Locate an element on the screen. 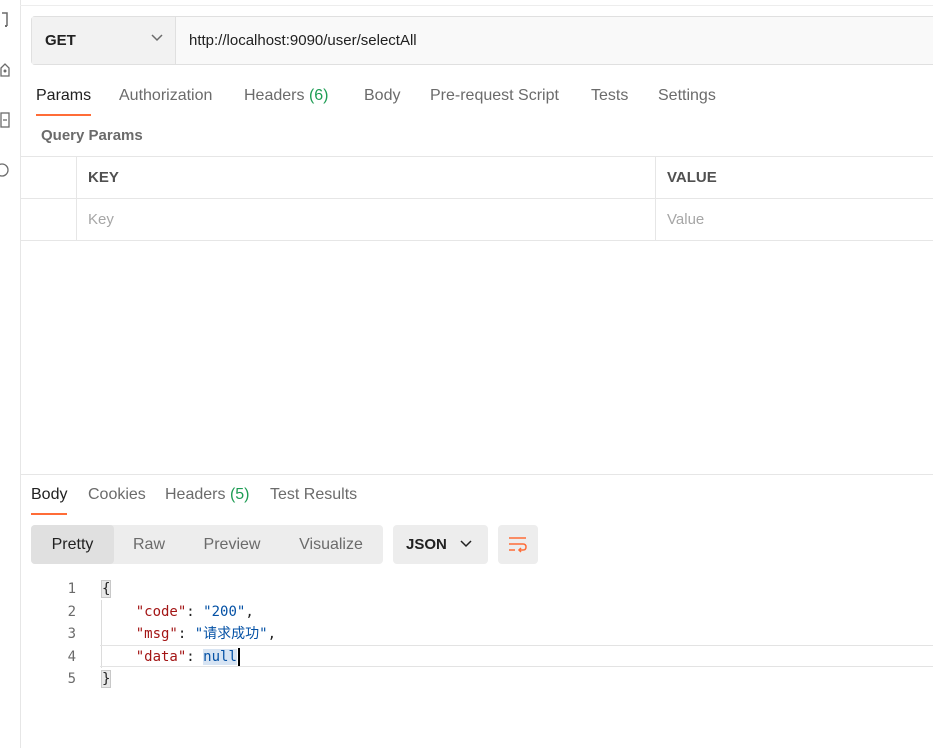  tab-tests: Tests is located at coordinates (609, 100).